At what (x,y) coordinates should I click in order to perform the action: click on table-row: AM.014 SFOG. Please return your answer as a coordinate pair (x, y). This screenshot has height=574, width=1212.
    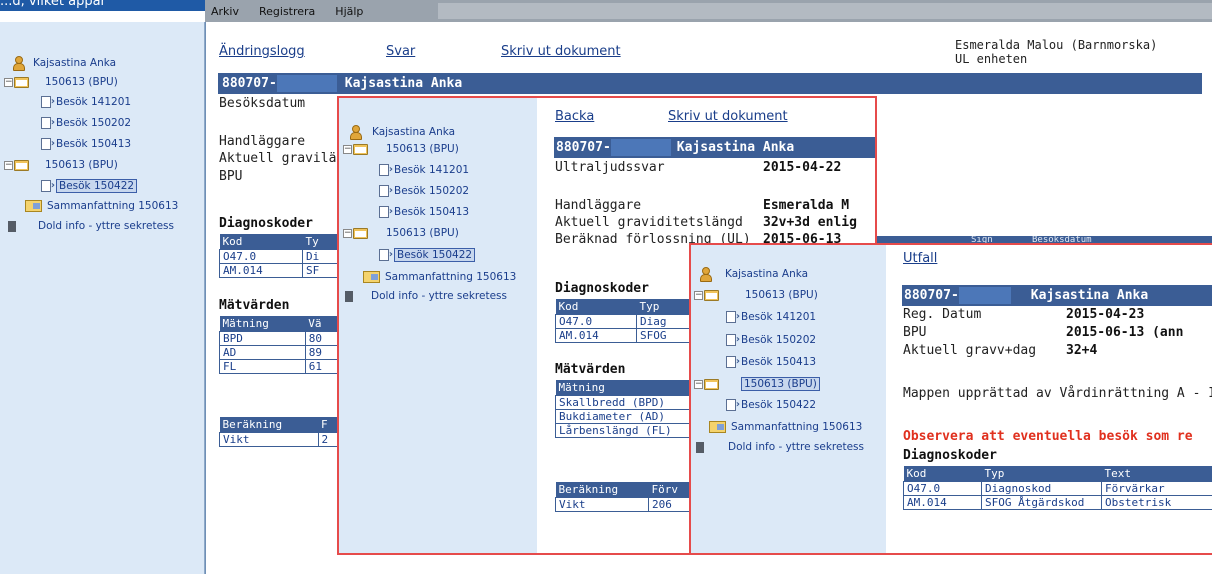
    Looking at the image, I should click on (625, 335).